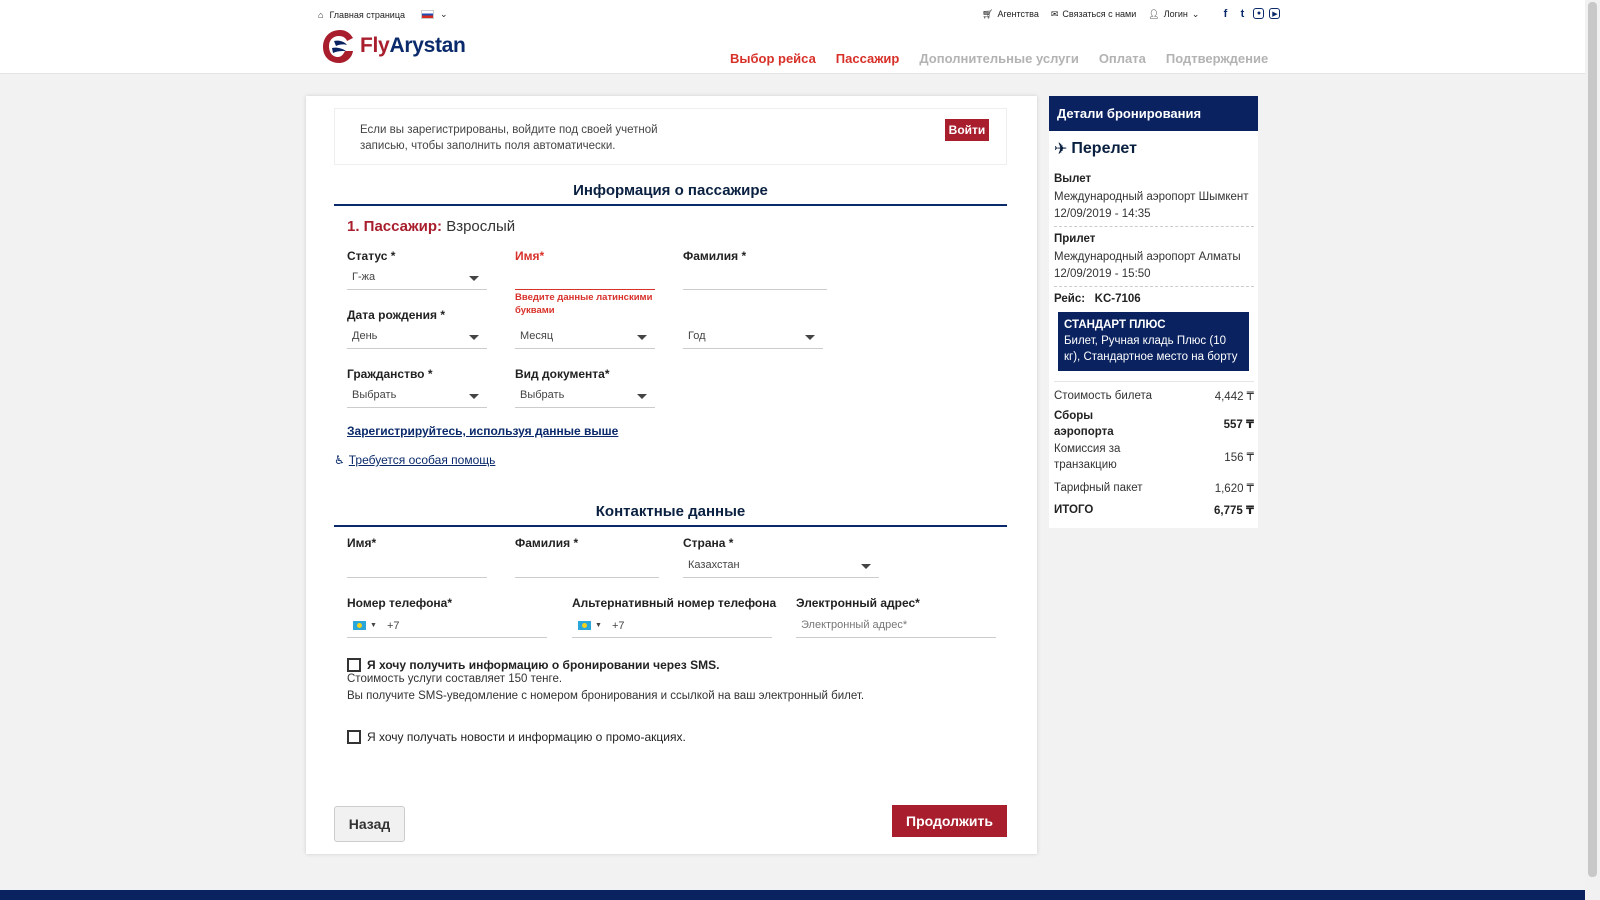 This screenshot has width=1600, height=900. What do you see at coordinates (585, 396) in the screenshot?
I see `doc-type-select: Выбрать` at bounding box center [585, 396].